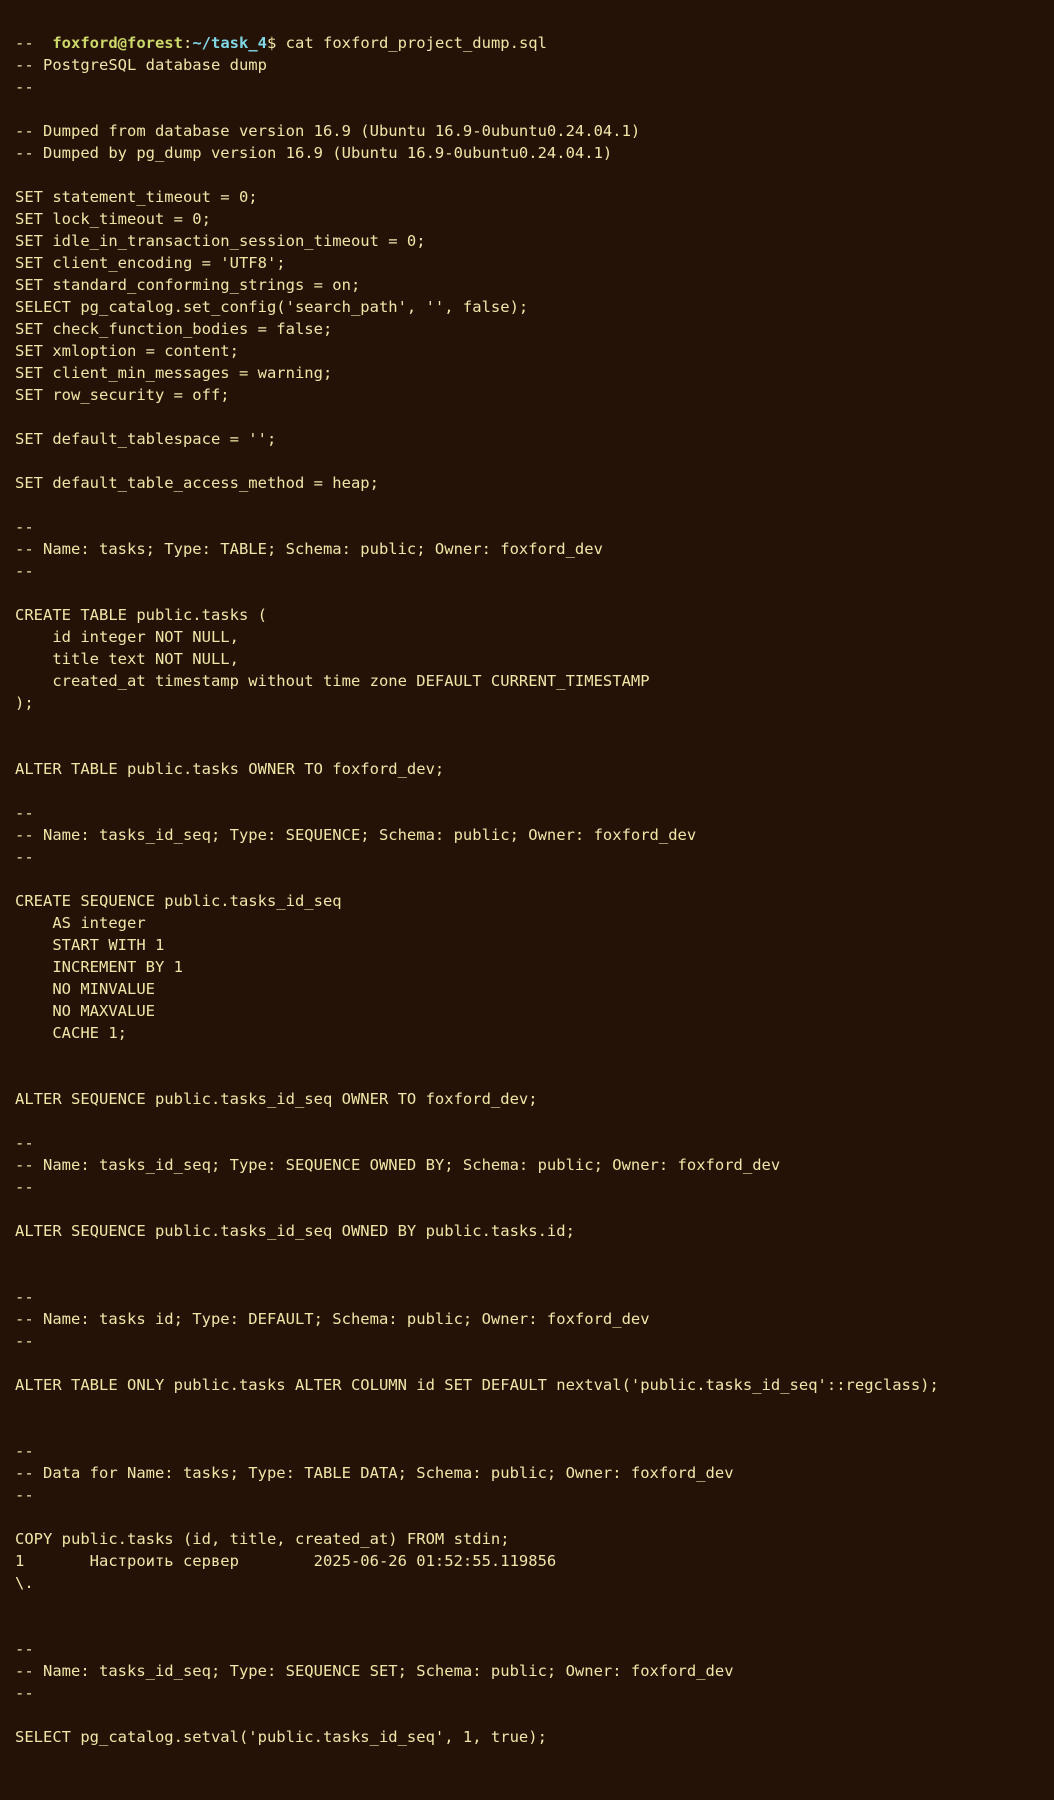 The width and height of the screenshot is (1054, 1800). I want to click on output-line: INCREMENT BY 1, so click(99, 967).